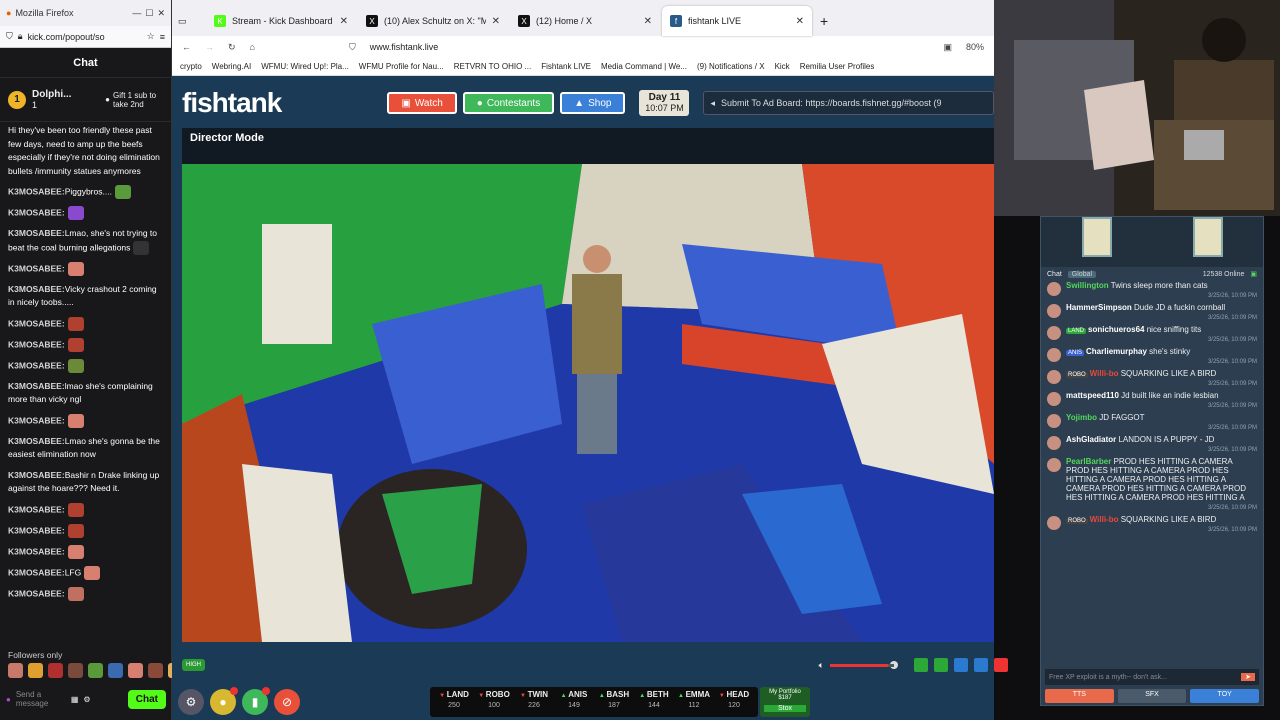 This screenshot has height=720, width=1280. What do you see at coordinates (593, 103) in the screenshot?
I see `shop-button: ▲ Shop` at bounding box center [593, 103].